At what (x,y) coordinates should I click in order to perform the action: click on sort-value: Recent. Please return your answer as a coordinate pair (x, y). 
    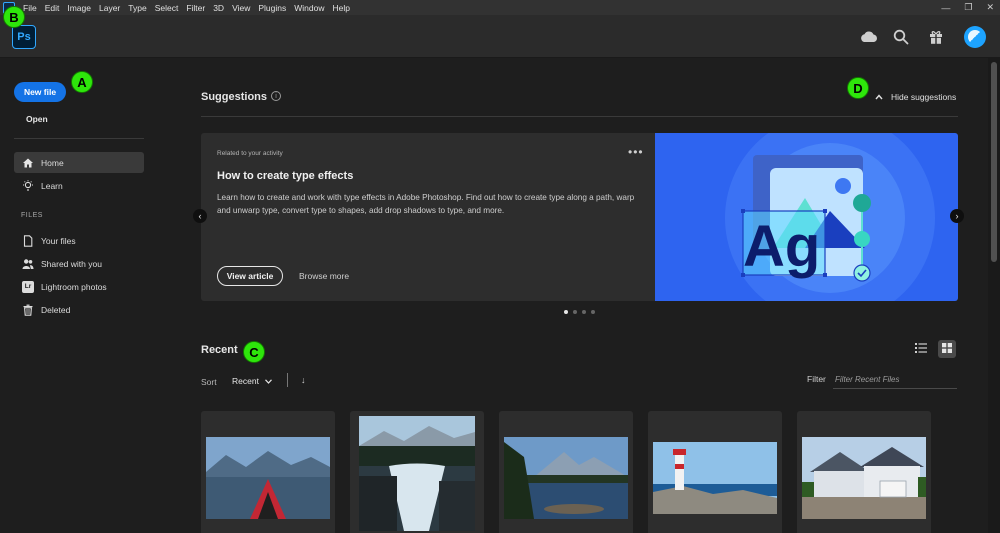
    Looking at the image, I should click on (245, 381).